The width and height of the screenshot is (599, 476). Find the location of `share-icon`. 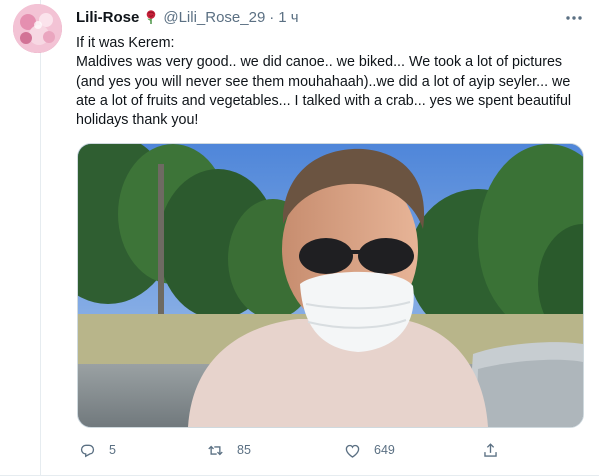

share-icon is located at coordinates (490, 449).